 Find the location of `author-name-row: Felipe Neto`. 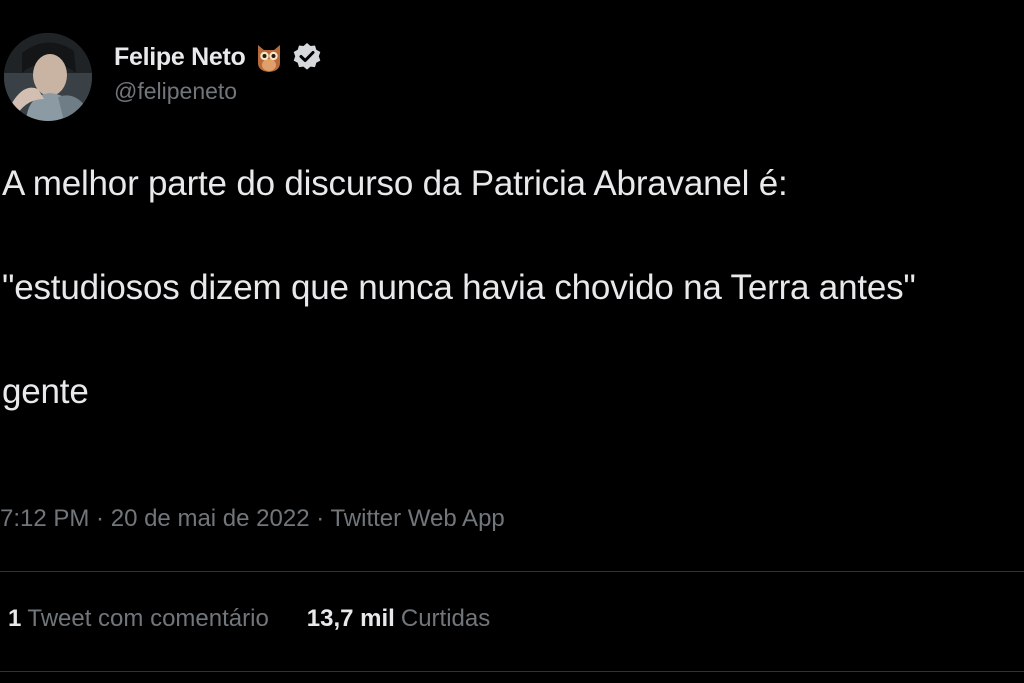

author-name-row: Felipe Neto is located at coordinates (218, 57).